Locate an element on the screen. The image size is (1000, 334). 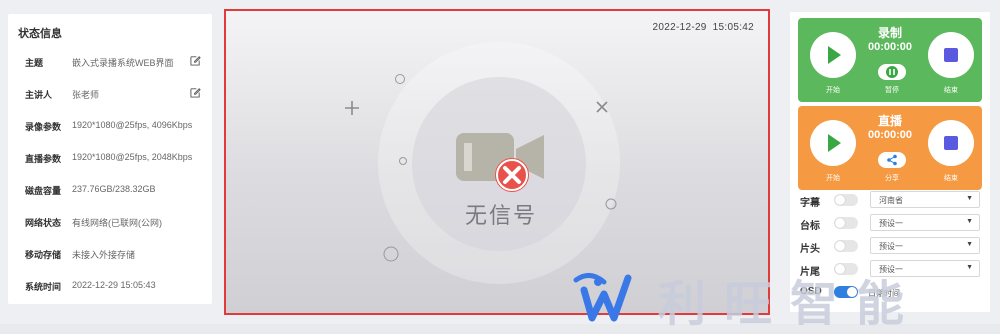
intro-select: 预设一 ▼ is located at coordinates (925, 245).